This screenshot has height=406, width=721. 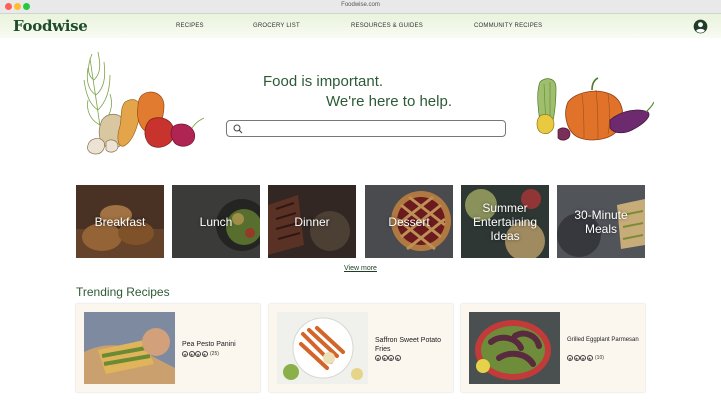 I want to click on vegetables-illustration-left, so click(x=144, y=103).